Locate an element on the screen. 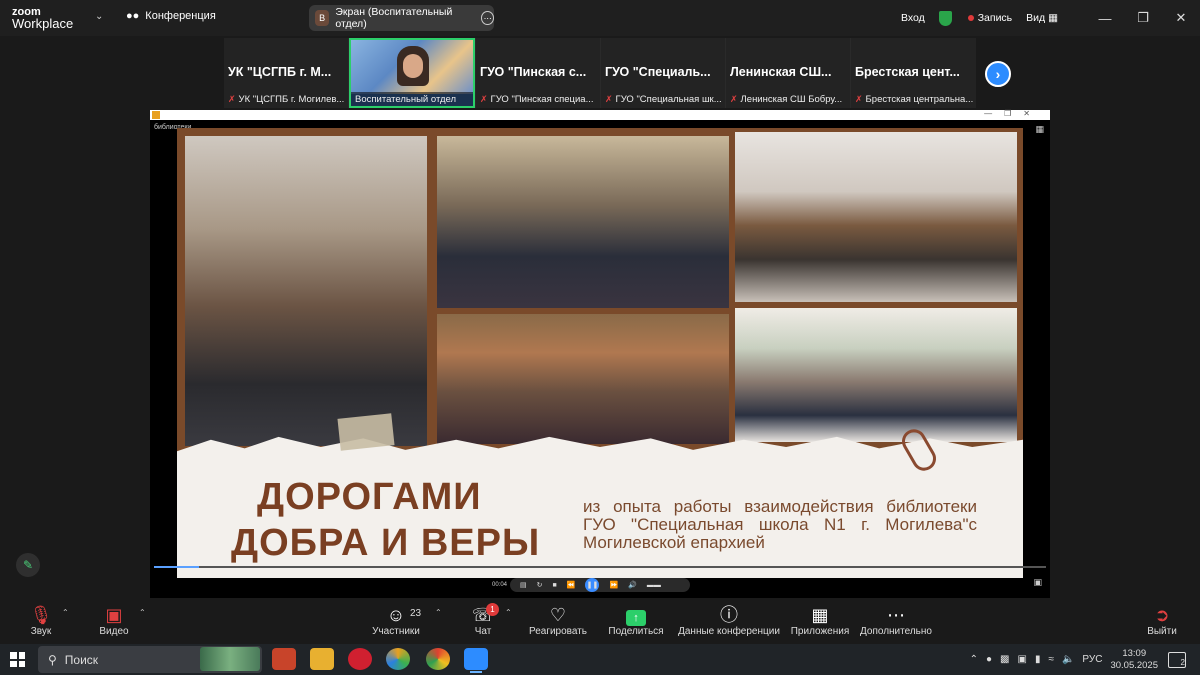 Image resolution: width=1200 pixels, height=675 pixels. tray-icon: ▣ is located at coordinates (1022, 659).